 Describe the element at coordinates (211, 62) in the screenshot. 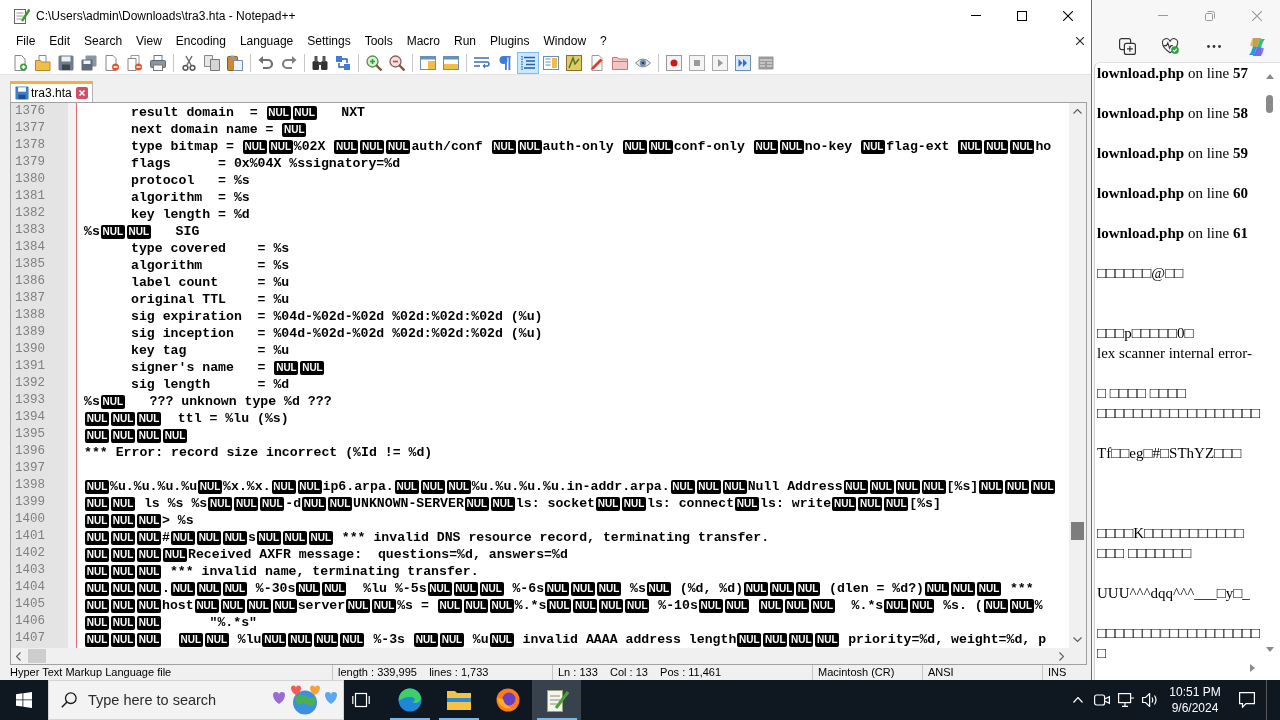

I see `copy-icon` at that location.